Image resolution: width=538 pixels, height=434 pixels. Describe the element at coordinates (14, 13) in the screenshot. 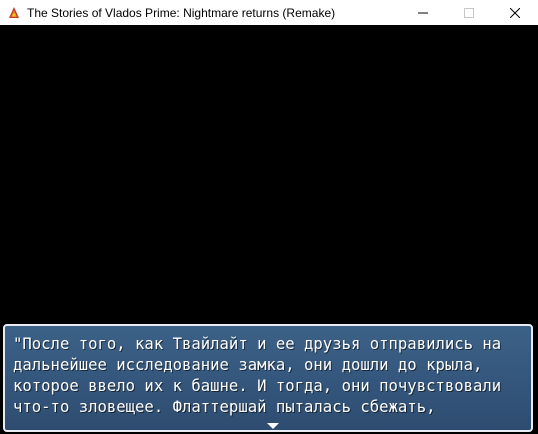

I see `app-icon` at that location.